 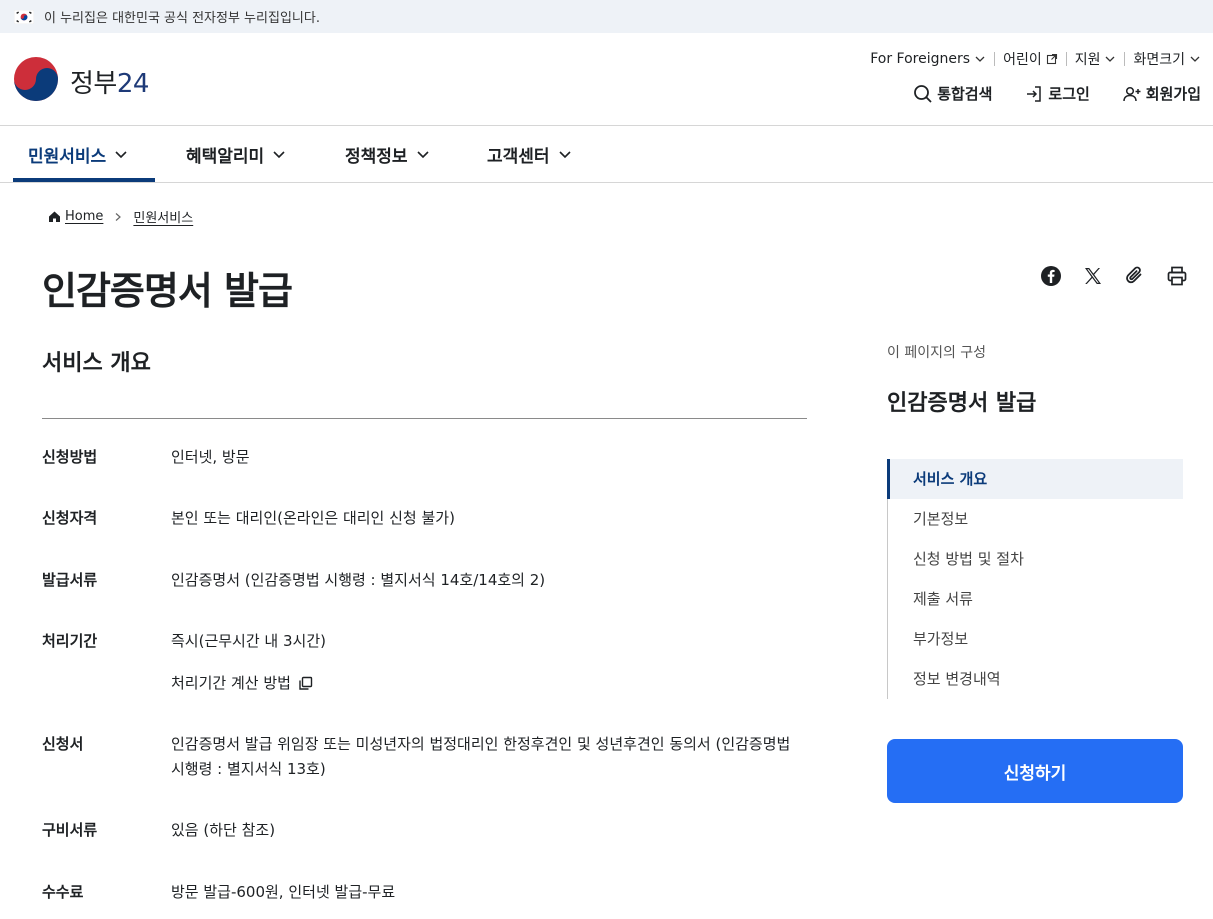 What do you see at coordinates (167, 291) in the screenshot?
I see `page-title: 인감증명서 발급` at bounding box center [167, 291].